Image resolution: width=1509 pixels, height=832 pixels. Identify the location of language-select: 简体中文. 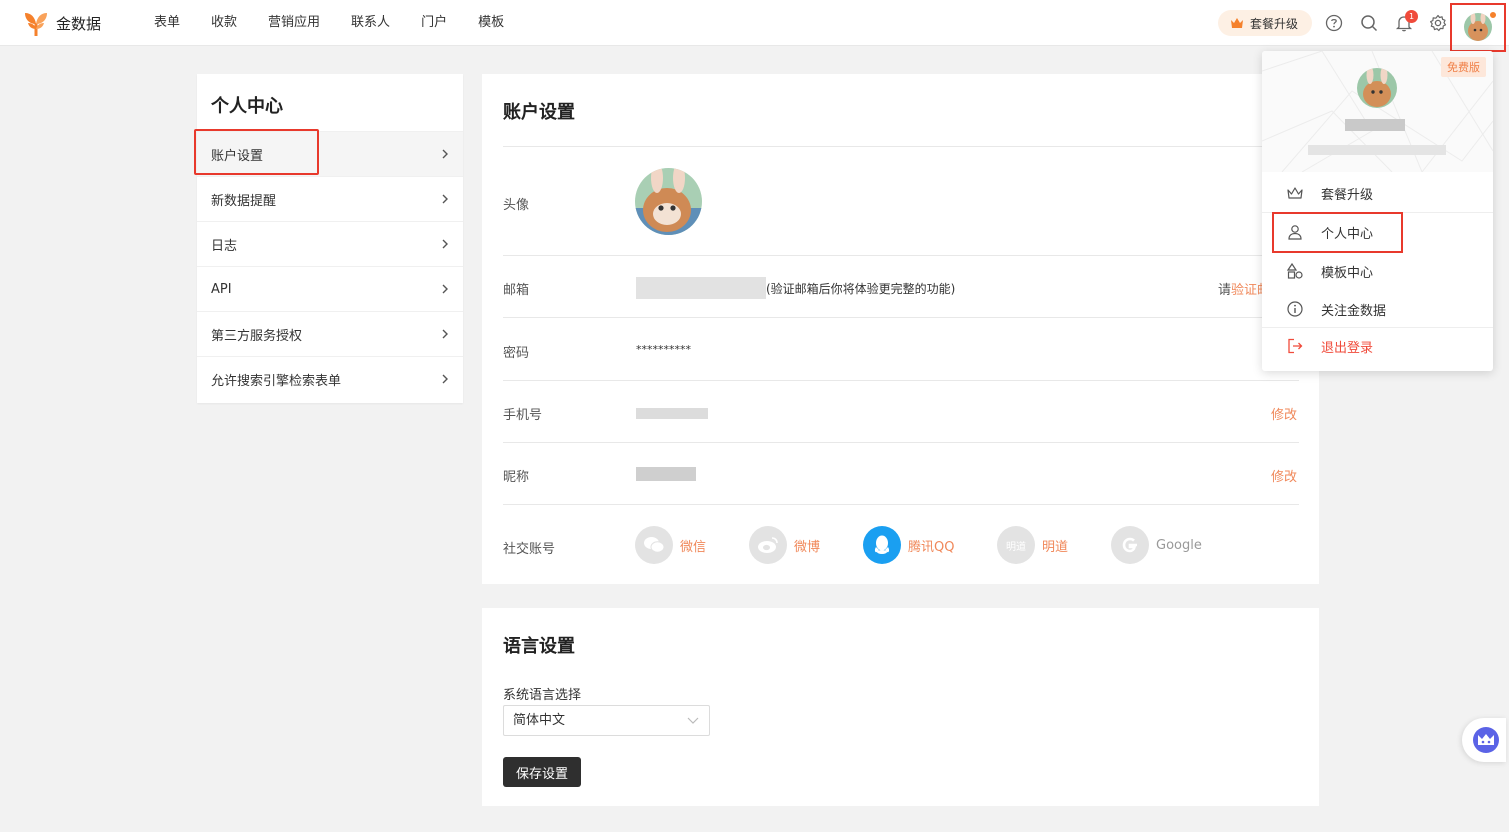
(606, 720).